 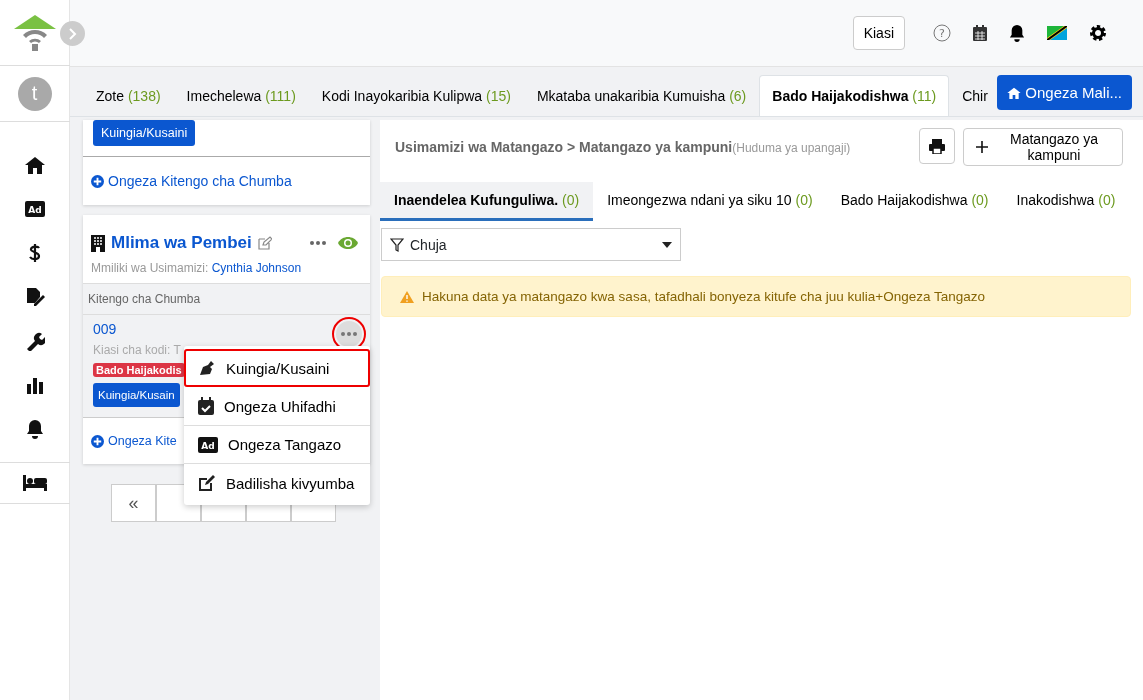 What do you see at coordinates (137, 350) in the screenshot?
I see `rent-amount: Kiasi cha kodi: T` at bounding box center [137, 350].